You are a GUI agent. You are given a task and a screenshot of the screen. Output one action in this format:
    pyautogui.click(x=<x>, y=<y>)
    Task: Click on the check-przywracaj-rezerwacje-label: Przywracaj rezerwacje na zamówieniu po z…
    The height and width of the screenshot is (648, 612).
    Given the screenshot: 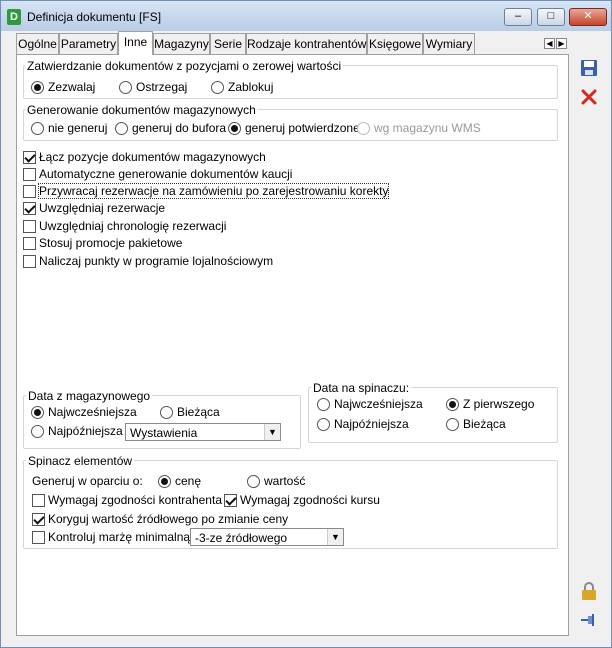 What is the action you would take?
    pyautogui.click(x=213, y=191)
    